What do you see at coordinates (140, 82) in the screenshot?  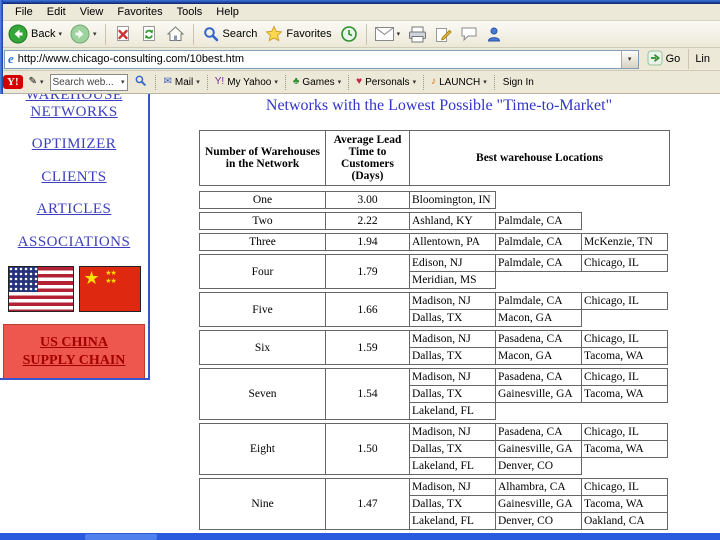 I see `yahoo-search-button` at bounding box center [140, 82].